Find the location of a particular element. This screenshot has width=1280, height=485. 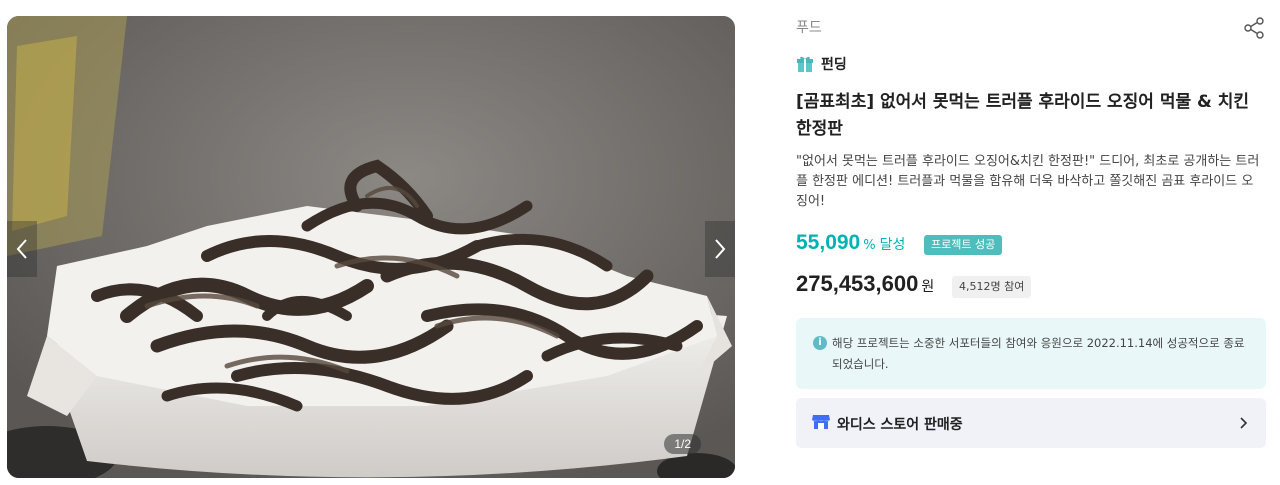

store-icon is located at coordinates (821, 422).